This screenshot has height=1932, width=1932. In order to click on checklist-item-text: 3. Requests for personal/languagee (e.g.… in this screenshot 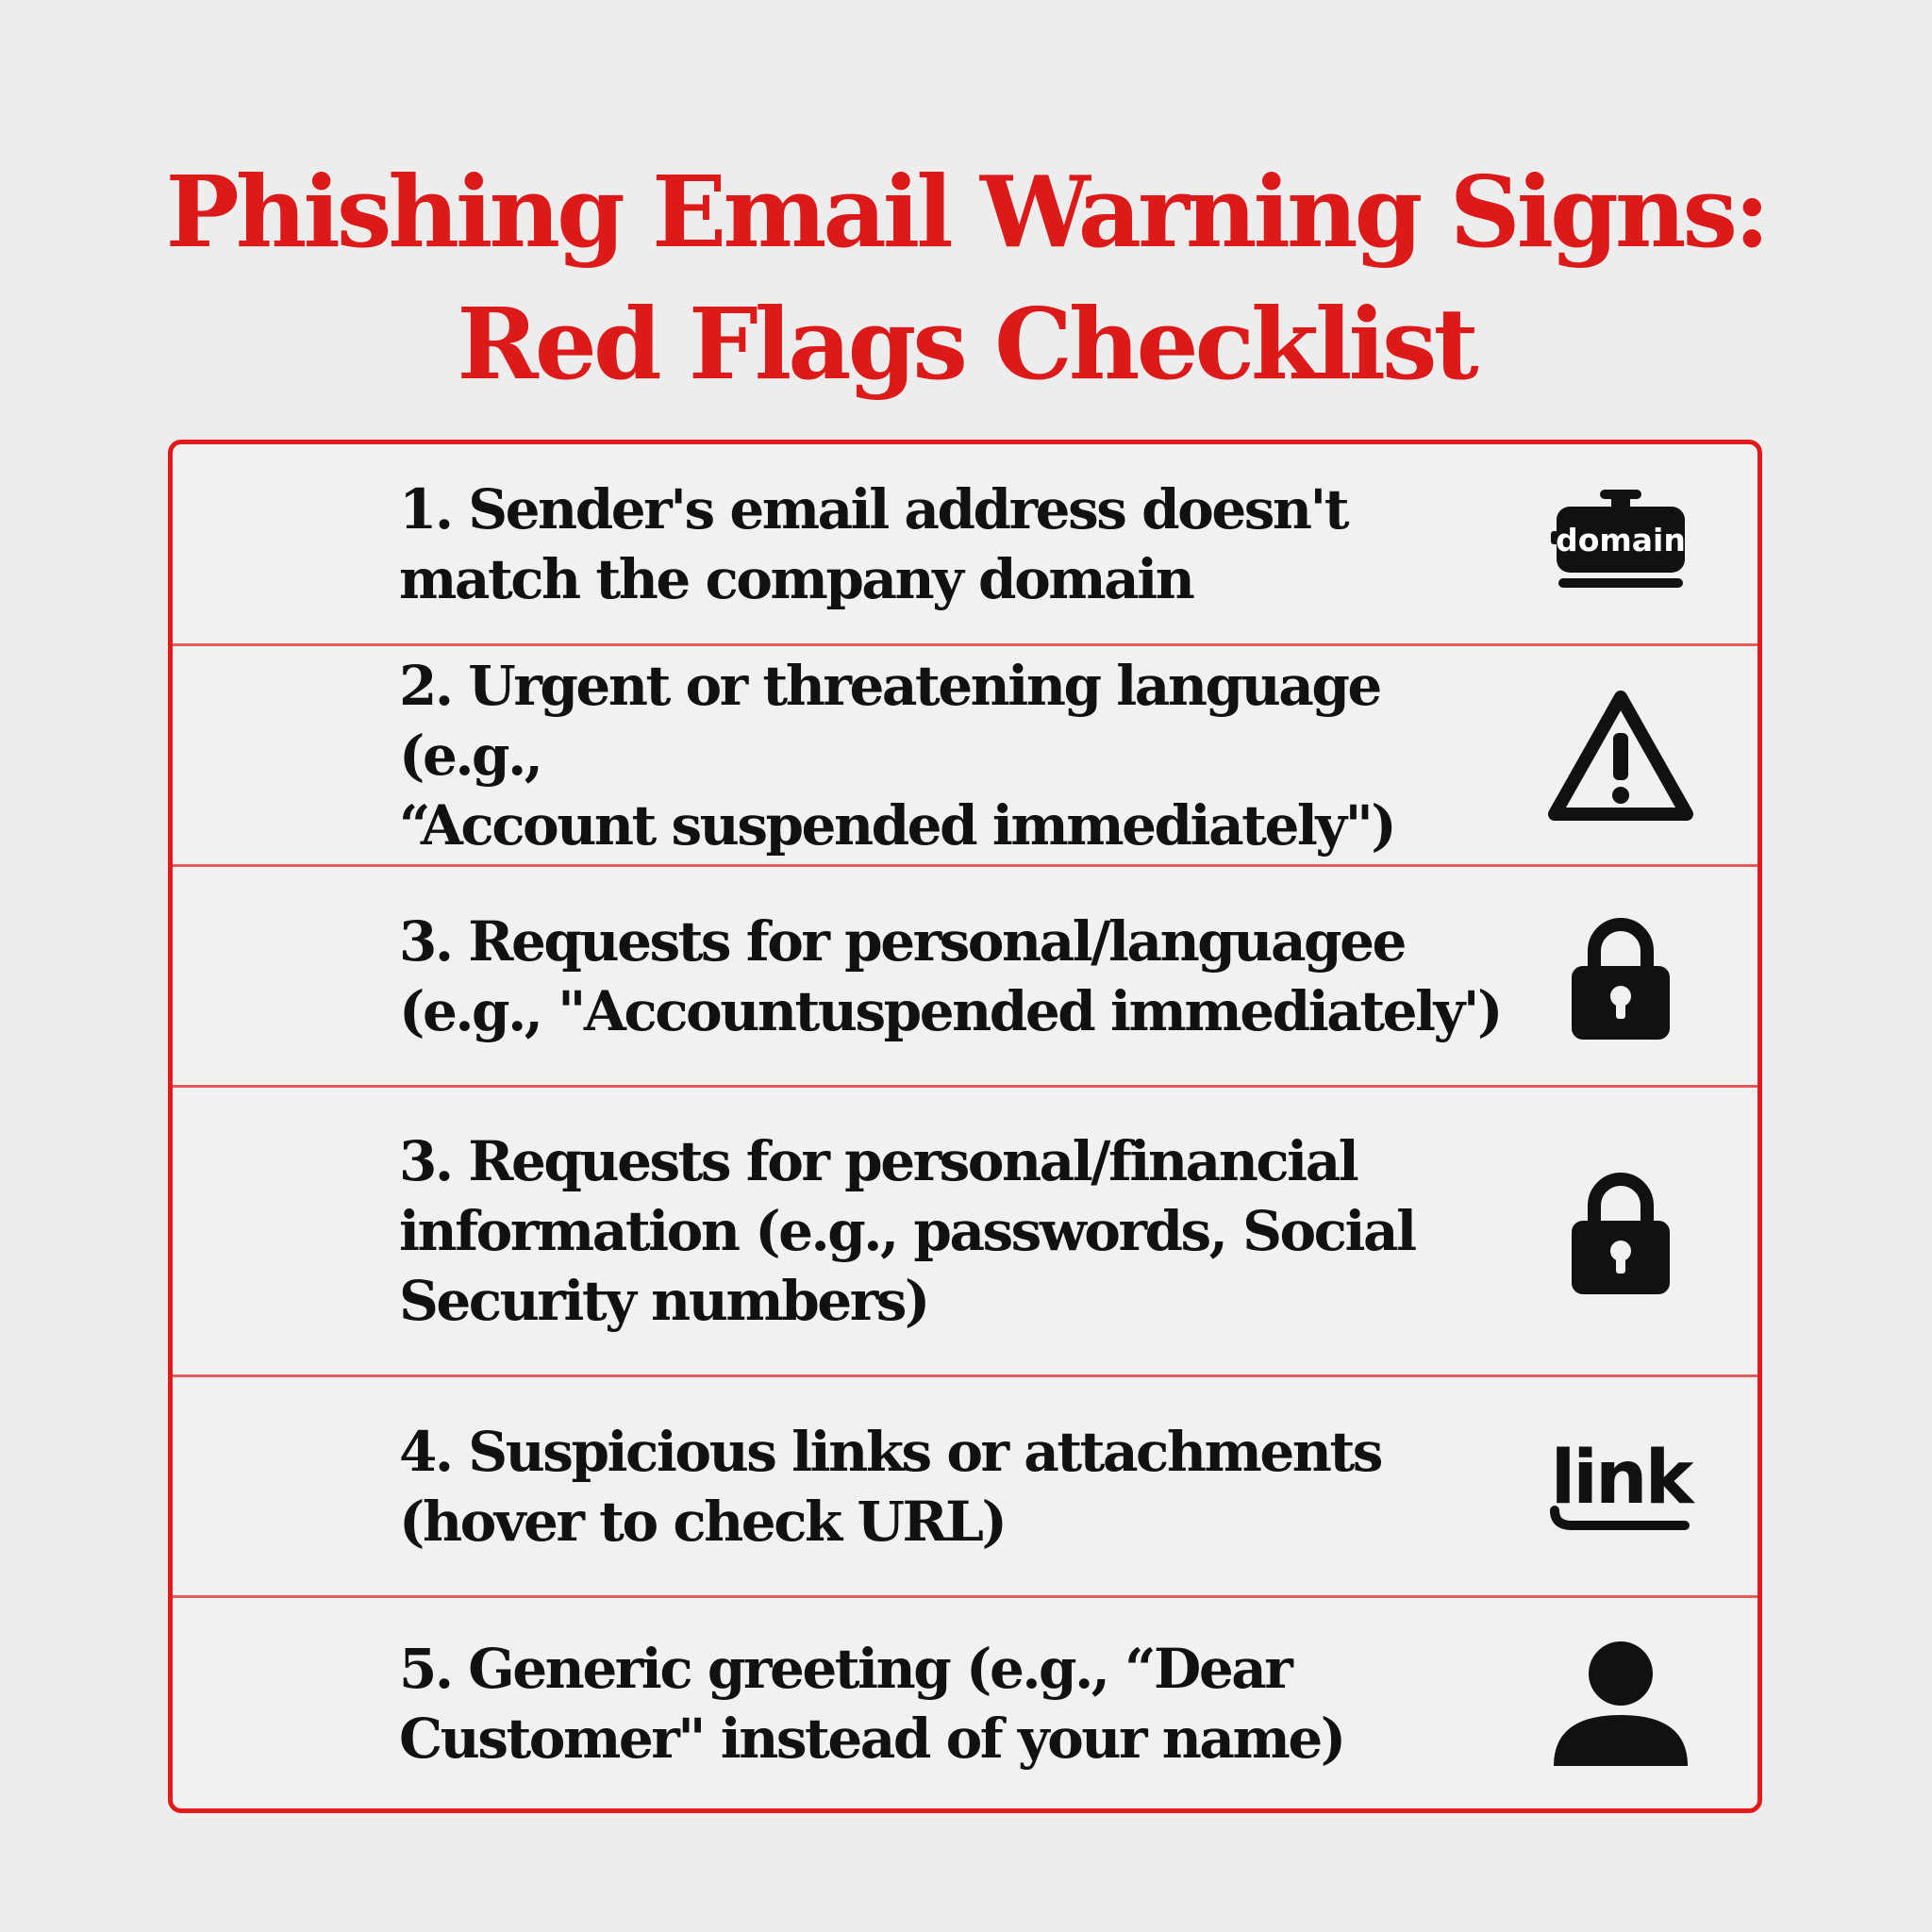, I will do `click(951, 976)`.